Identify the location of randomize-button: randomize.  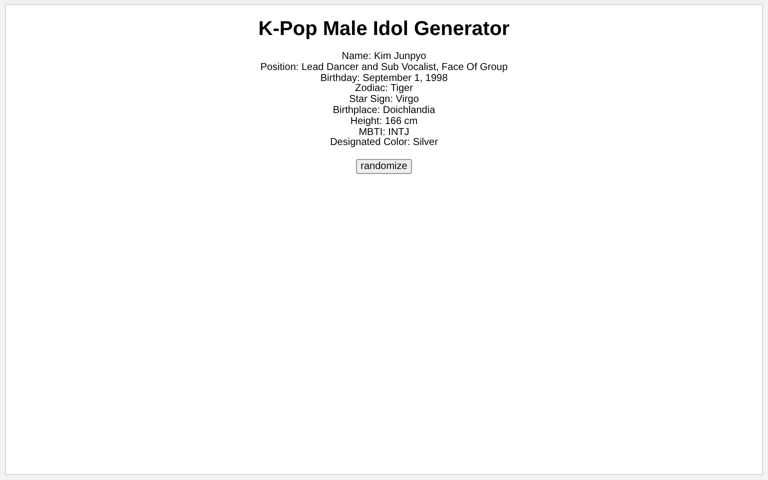
(384, 166).